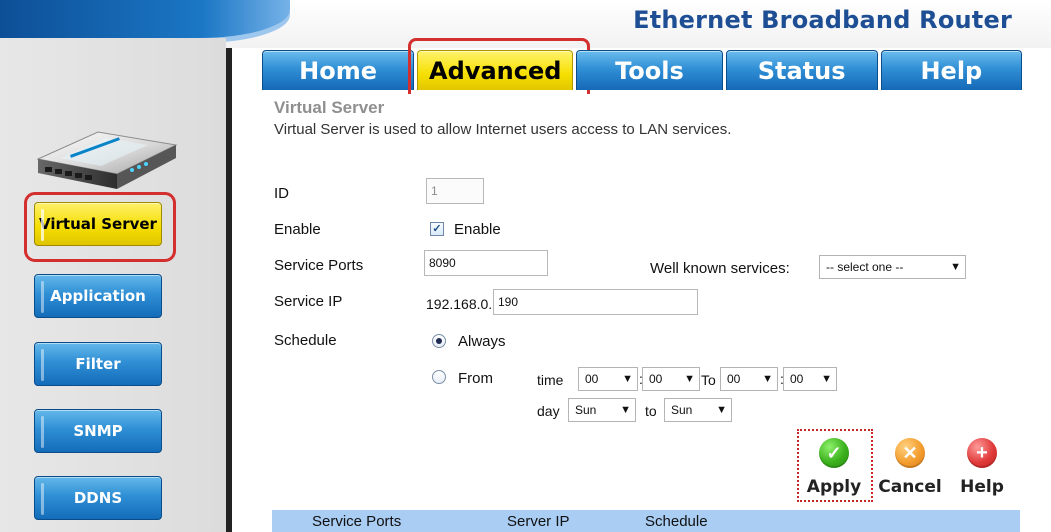  What do you see at coordinates (834, 472) in the screenshot?
I see `apply-button: ✓ Apply` at bounding box center [834, 472].